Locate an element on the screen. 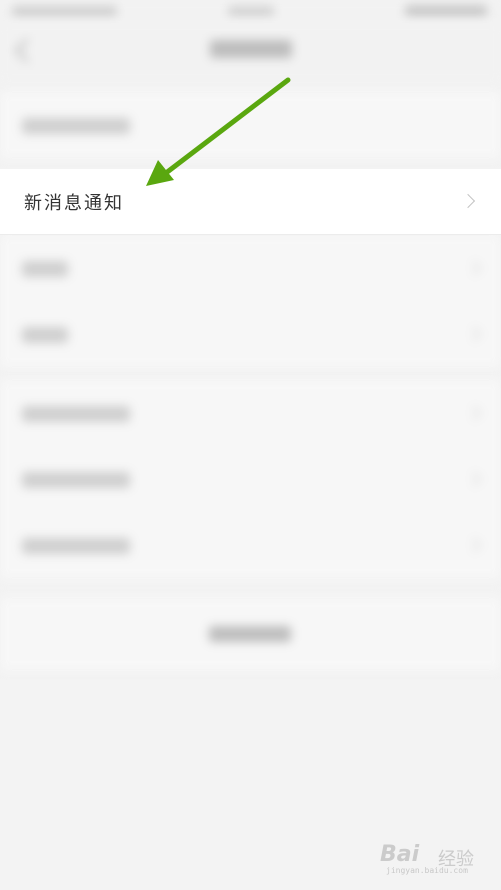 This screenshot has width=501, height=890. baidu-jingyan-watermark: Bai 经验 jingyan.baidu.com is located at coordinates (435, 856).